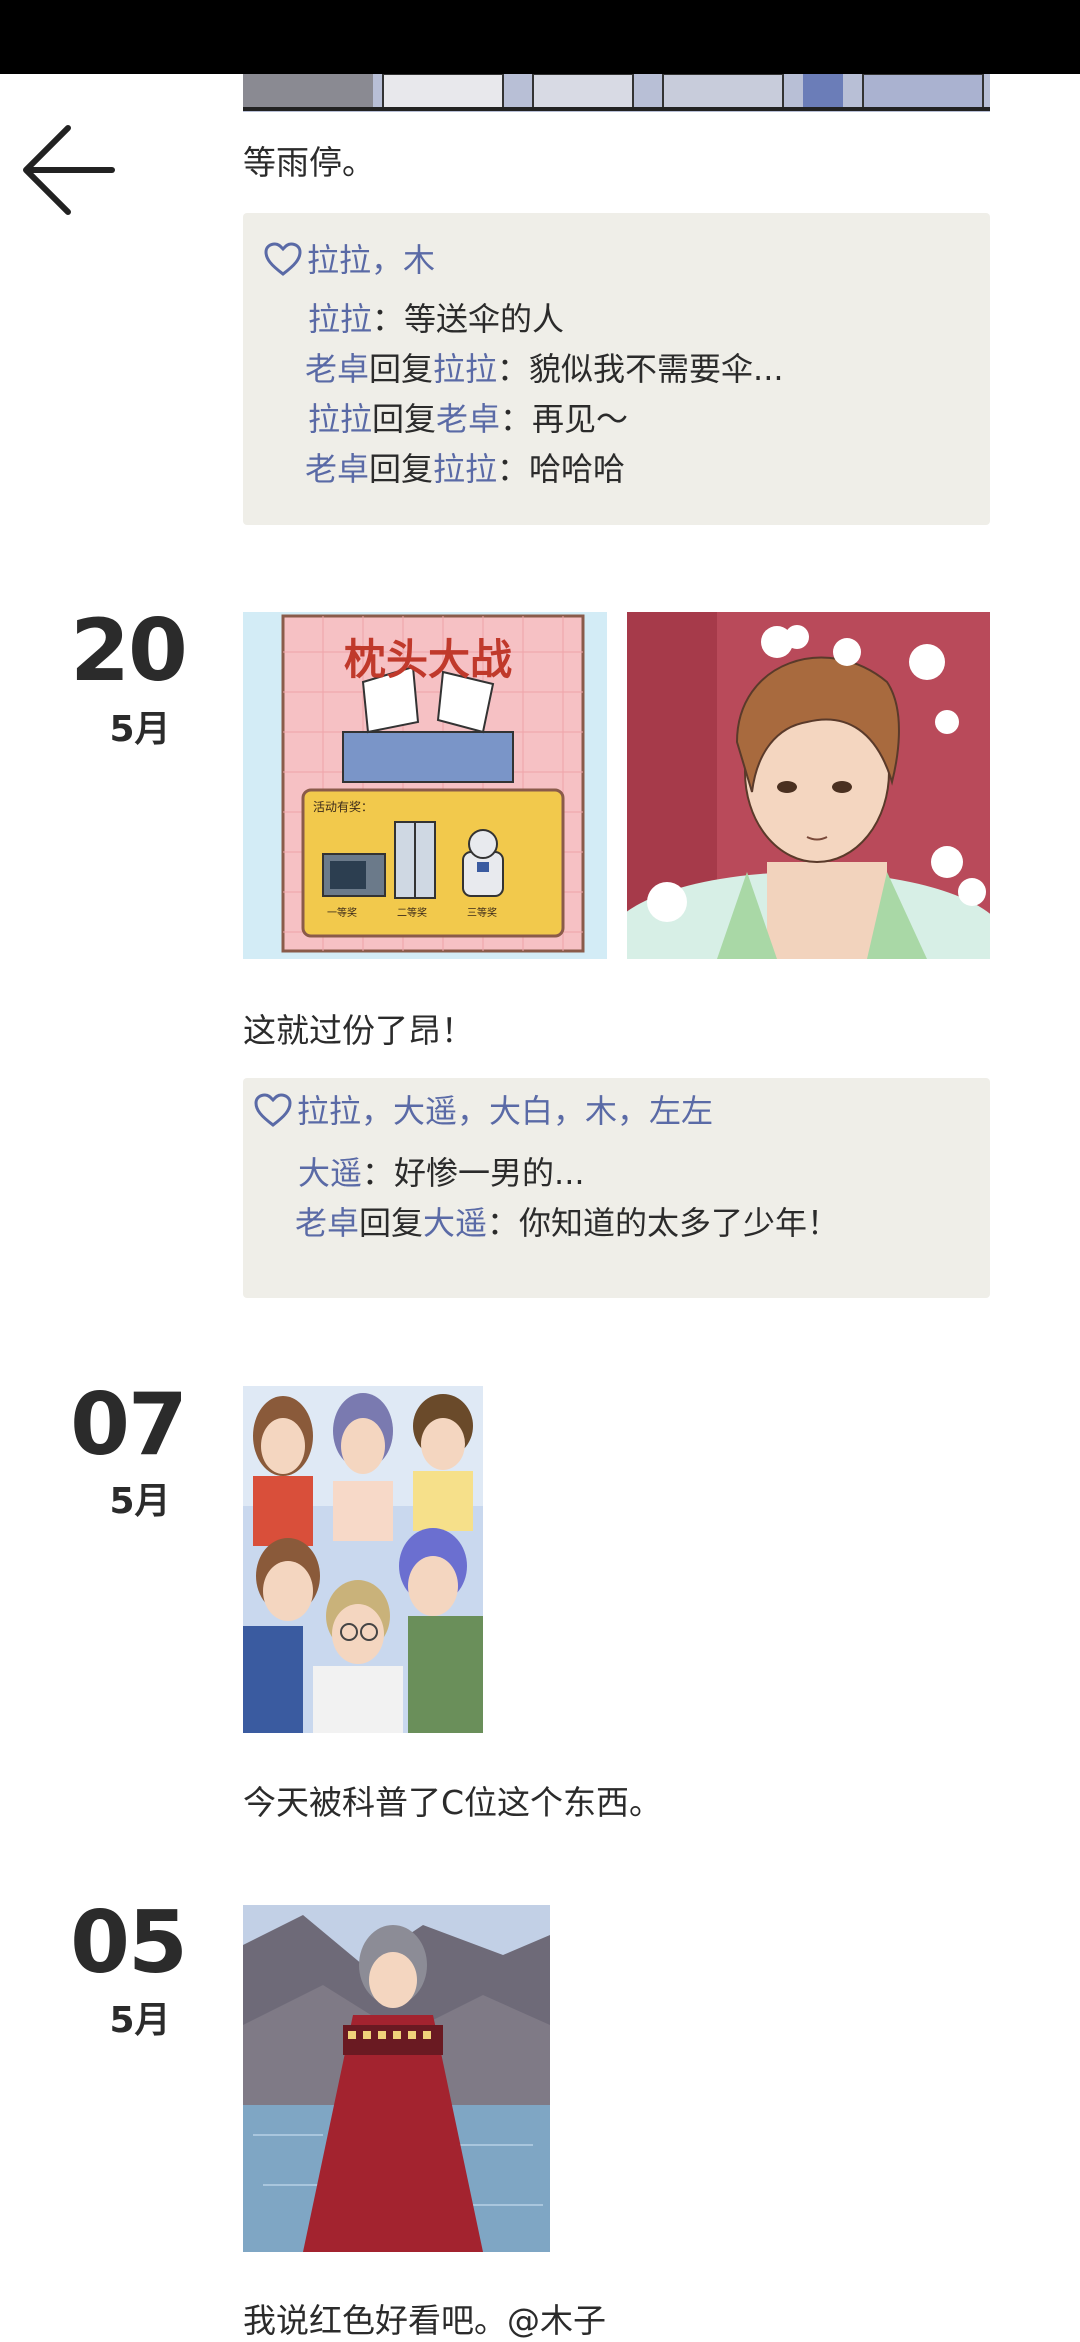 Image resolution: width=1080 pixels, height=2342 pixels. I want to click on likes-names: 拉拉，大遥，大白，木，左左, so click(505, 1111).